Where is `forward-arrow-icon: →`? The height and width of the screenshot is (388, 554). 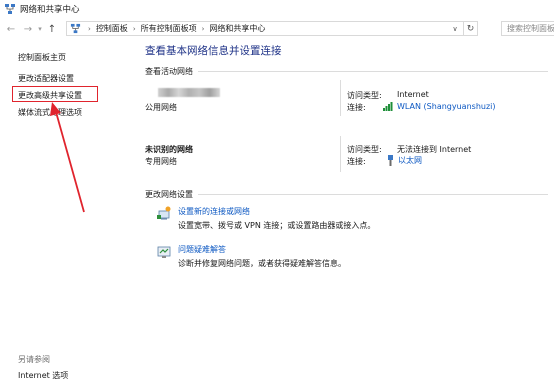
forward-arrow-icon: → is located at coordinates (28, 29).